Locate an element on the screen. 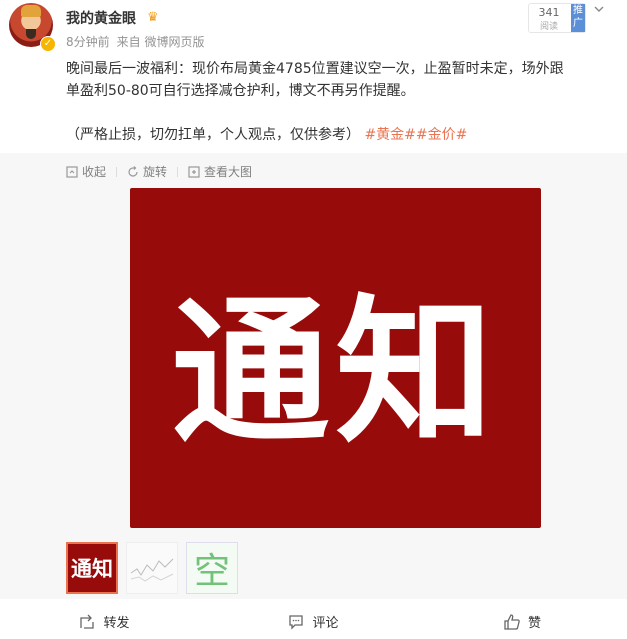 Image resolution: width=627 pixels, height=639 pixels. action-bar: 转发 评论 赞 is located at coordinates (313, 621).